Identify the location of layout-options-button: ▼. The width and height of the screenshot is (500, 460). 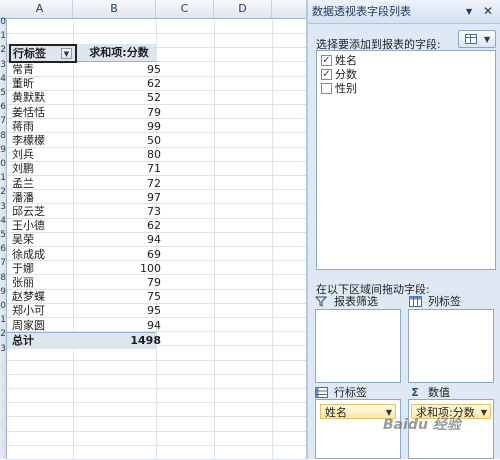
(477, 39).